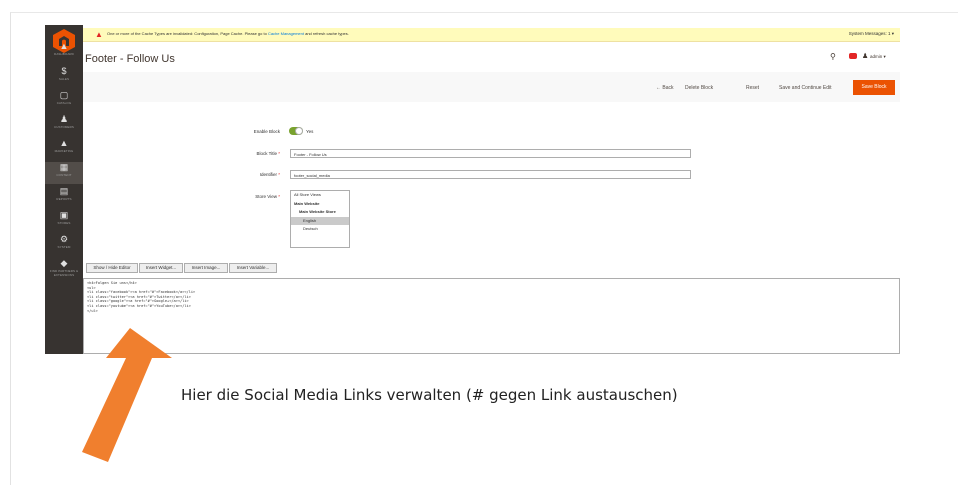 Image resolution: width=958 pixels, height=485 pixels. I want to click on sidebar-item-catalog: ▢ CATALOG, so click(64, 101).